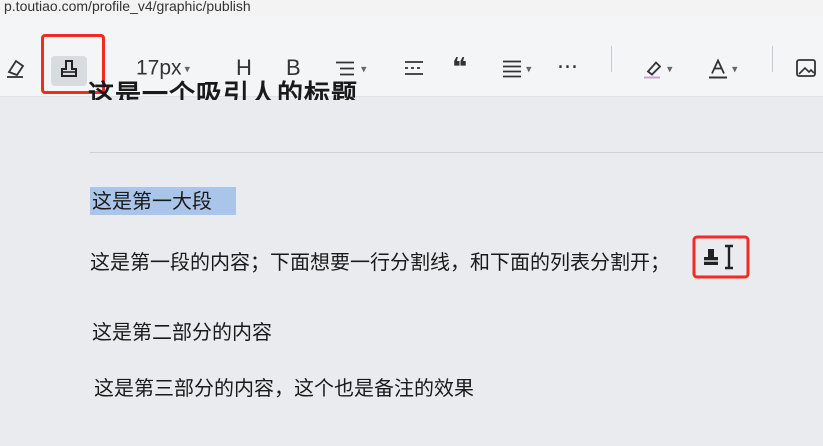  What do you see at coordinates (350, 68) in the screenshot?
I see `list-dropdown: ▾` at bounding box center [350, 68].